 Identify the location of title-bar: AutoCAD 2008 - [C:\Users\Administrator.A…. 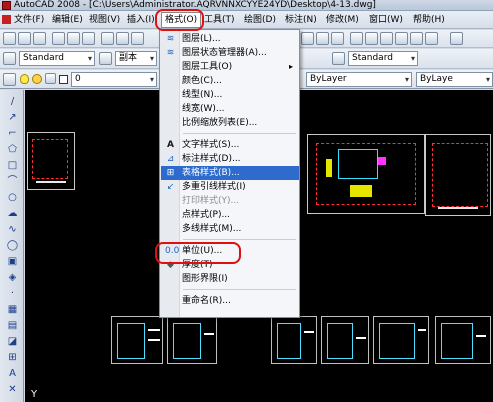
(246, 5).